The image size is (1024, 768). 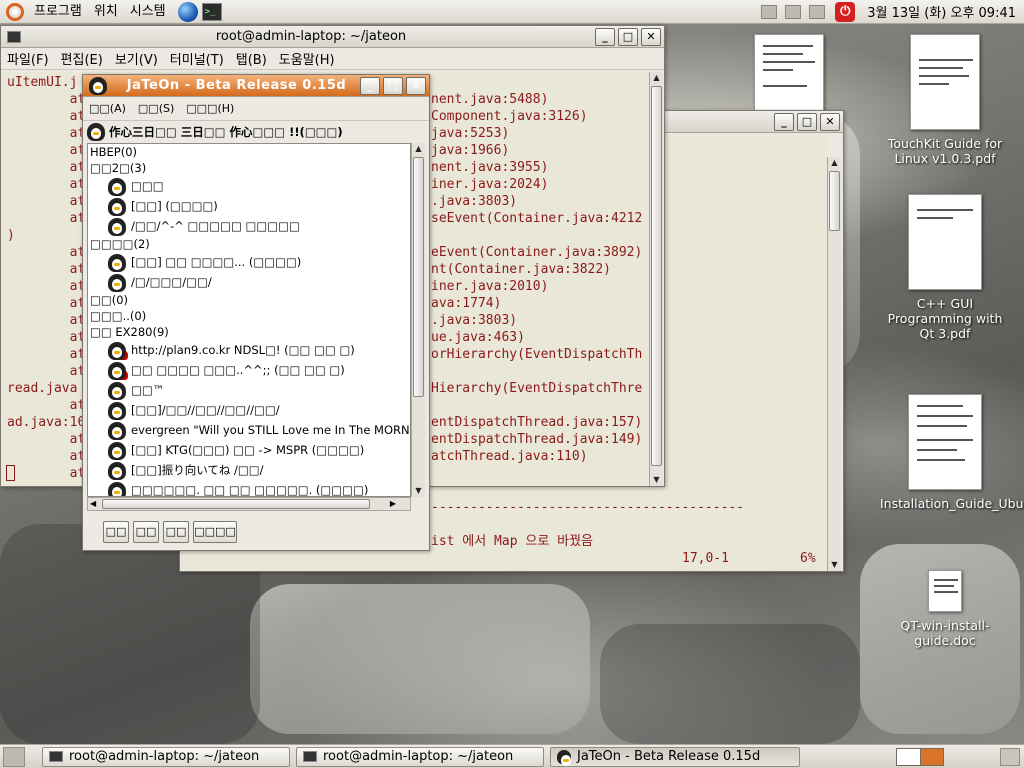 What do you see at coordinates (420, 757) in the screenshot?
I see `taskbar-item-terminal-2: root@admin-laptop: ~/jateon` at bounding box center [420, 757].